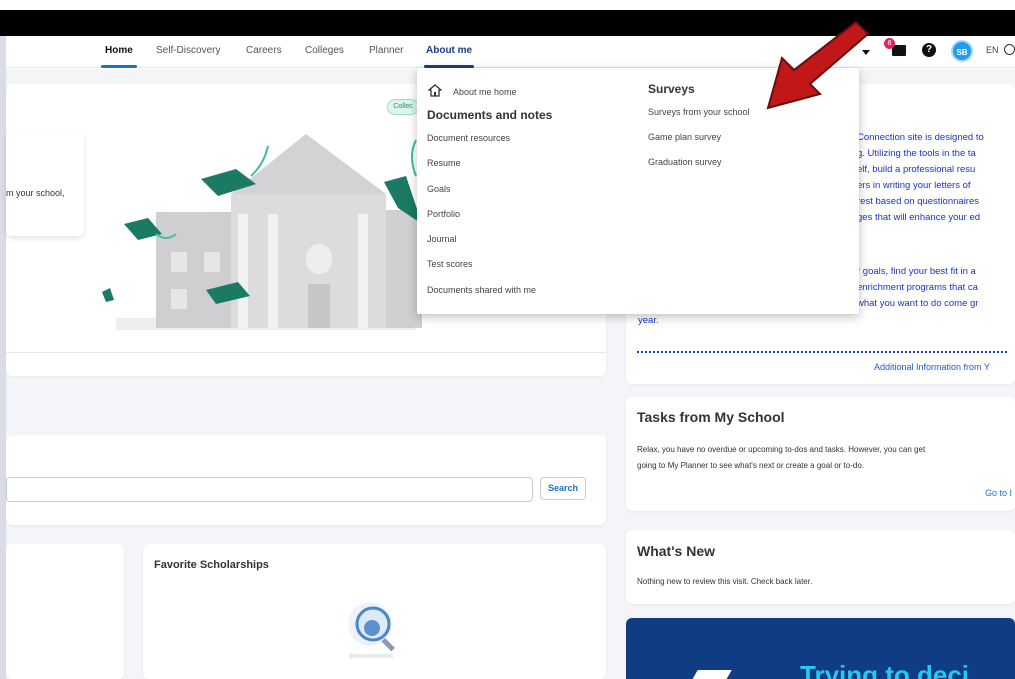 The width and height of the screenshot is (1015, 679). What do you see at coordinates (35, 193) in the screenshot?
I see `hero-note-text: m your school,` at bounding box center [35, 193].